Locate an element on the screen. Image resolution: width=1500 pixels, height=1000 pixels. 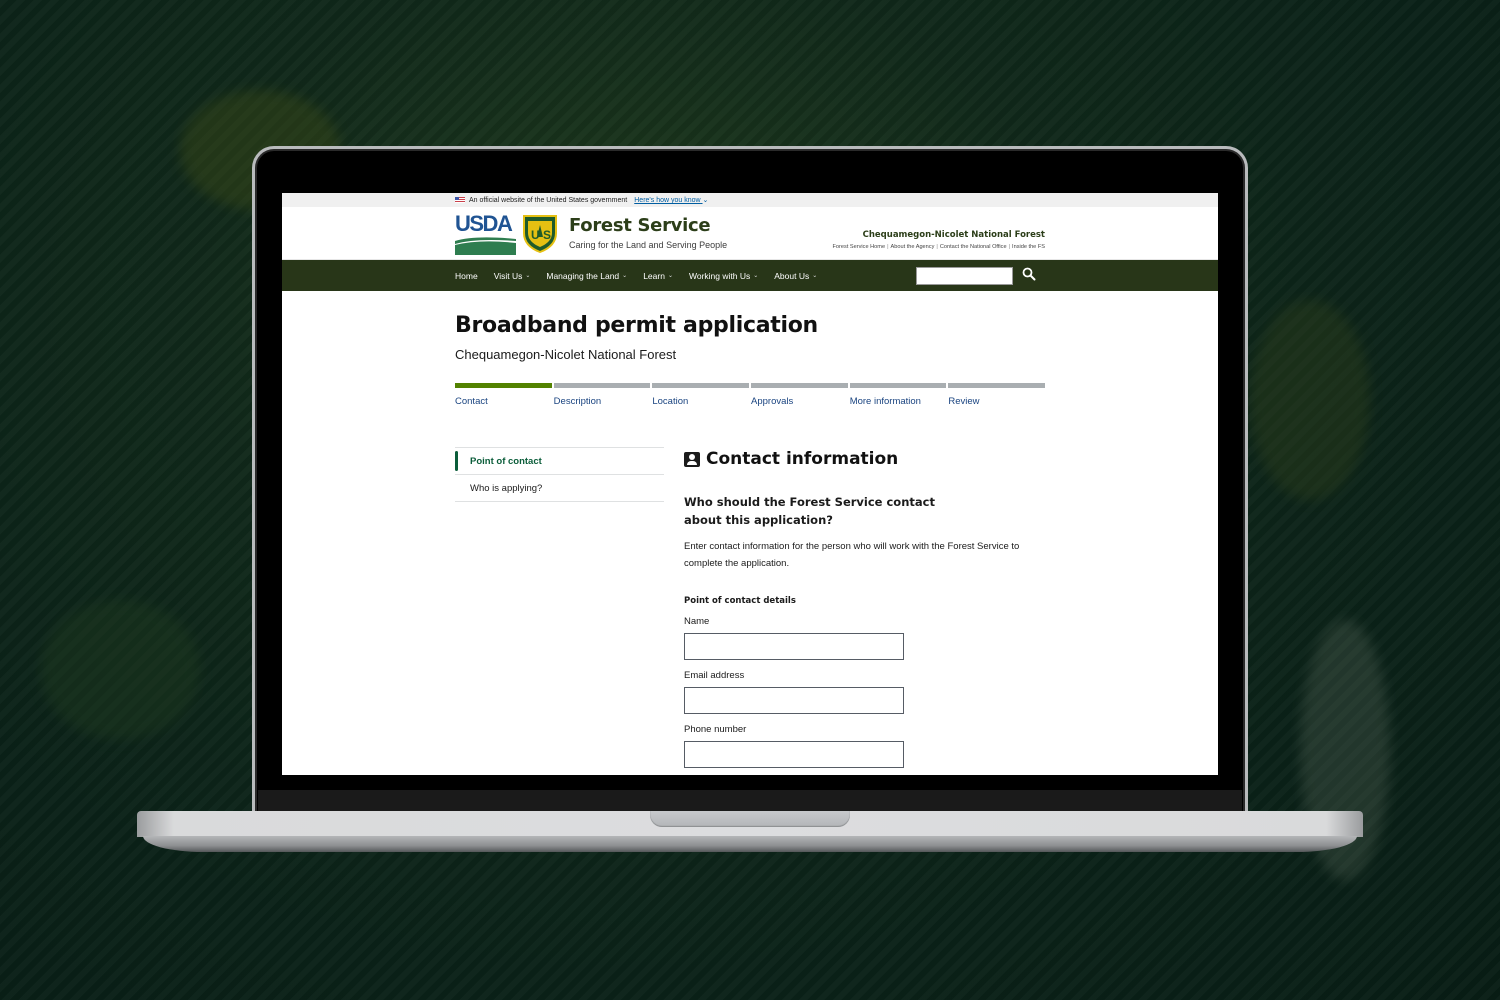
util-link-about-agency: About the Agency is located at coordinates (913, 247).